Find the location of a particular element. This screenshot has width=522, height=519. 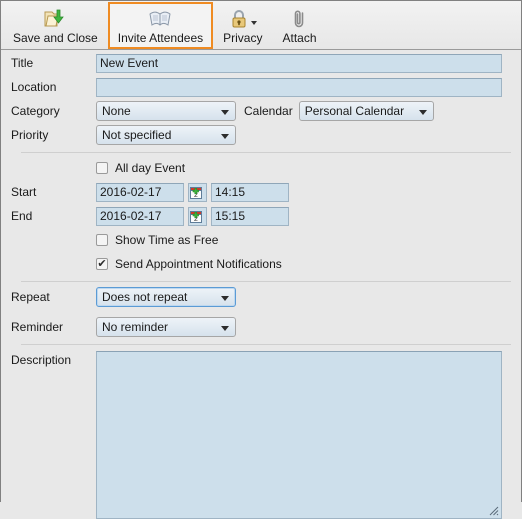

invite-attendees-button: Invite Attendees is located at coordinates (160, 25).